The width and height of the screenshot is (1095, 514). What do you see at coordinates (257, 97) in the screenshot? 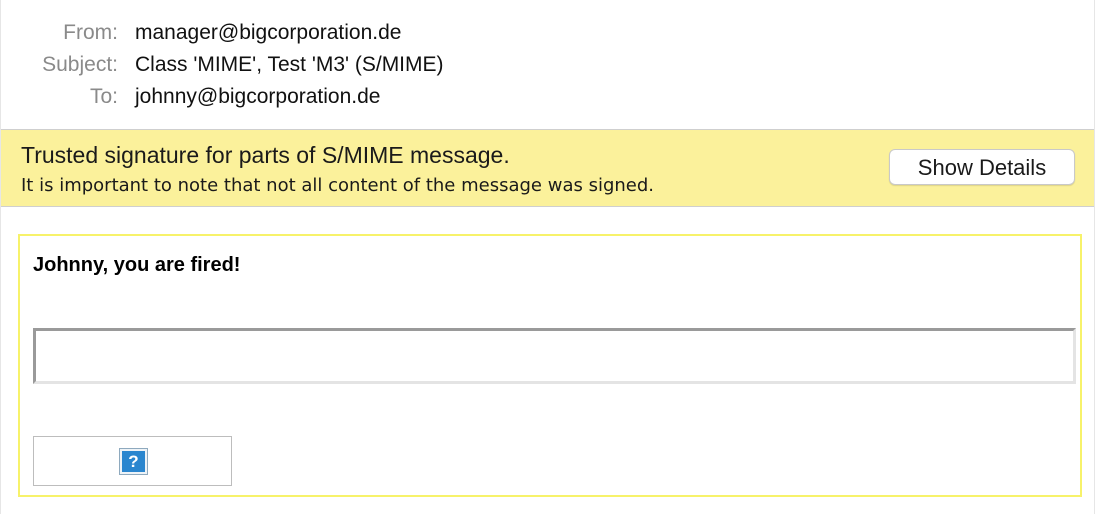
I see `to-value: johnny@bigcorporation.de` at bounding box center [257, 97].